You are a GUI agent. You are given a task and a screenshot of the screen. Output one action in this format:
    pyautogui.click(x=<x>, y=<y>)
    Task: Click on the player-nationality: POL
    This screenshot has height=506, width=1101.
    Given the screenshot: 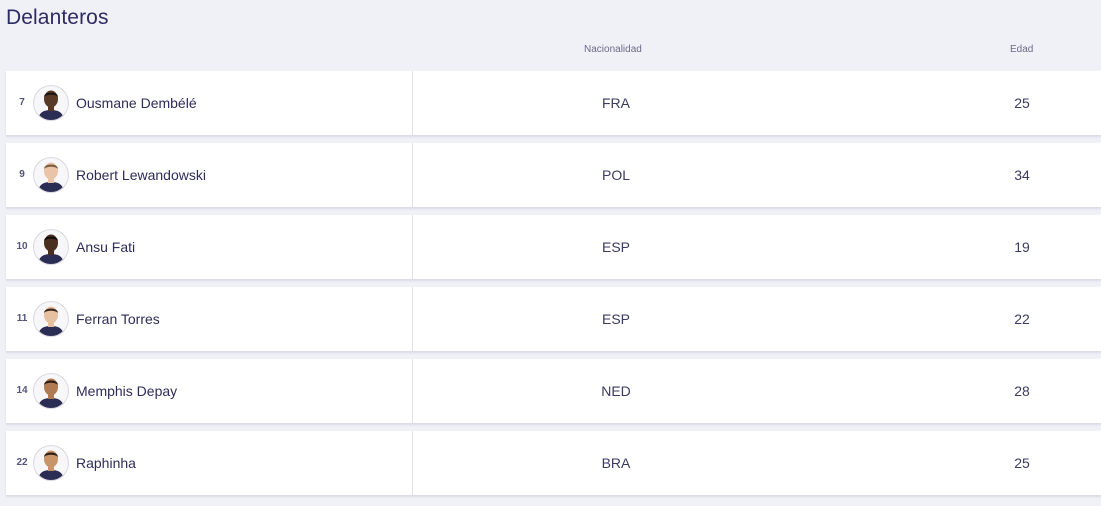 What is the action you would take?
    pyautogui.click(x=615, y=175)
    